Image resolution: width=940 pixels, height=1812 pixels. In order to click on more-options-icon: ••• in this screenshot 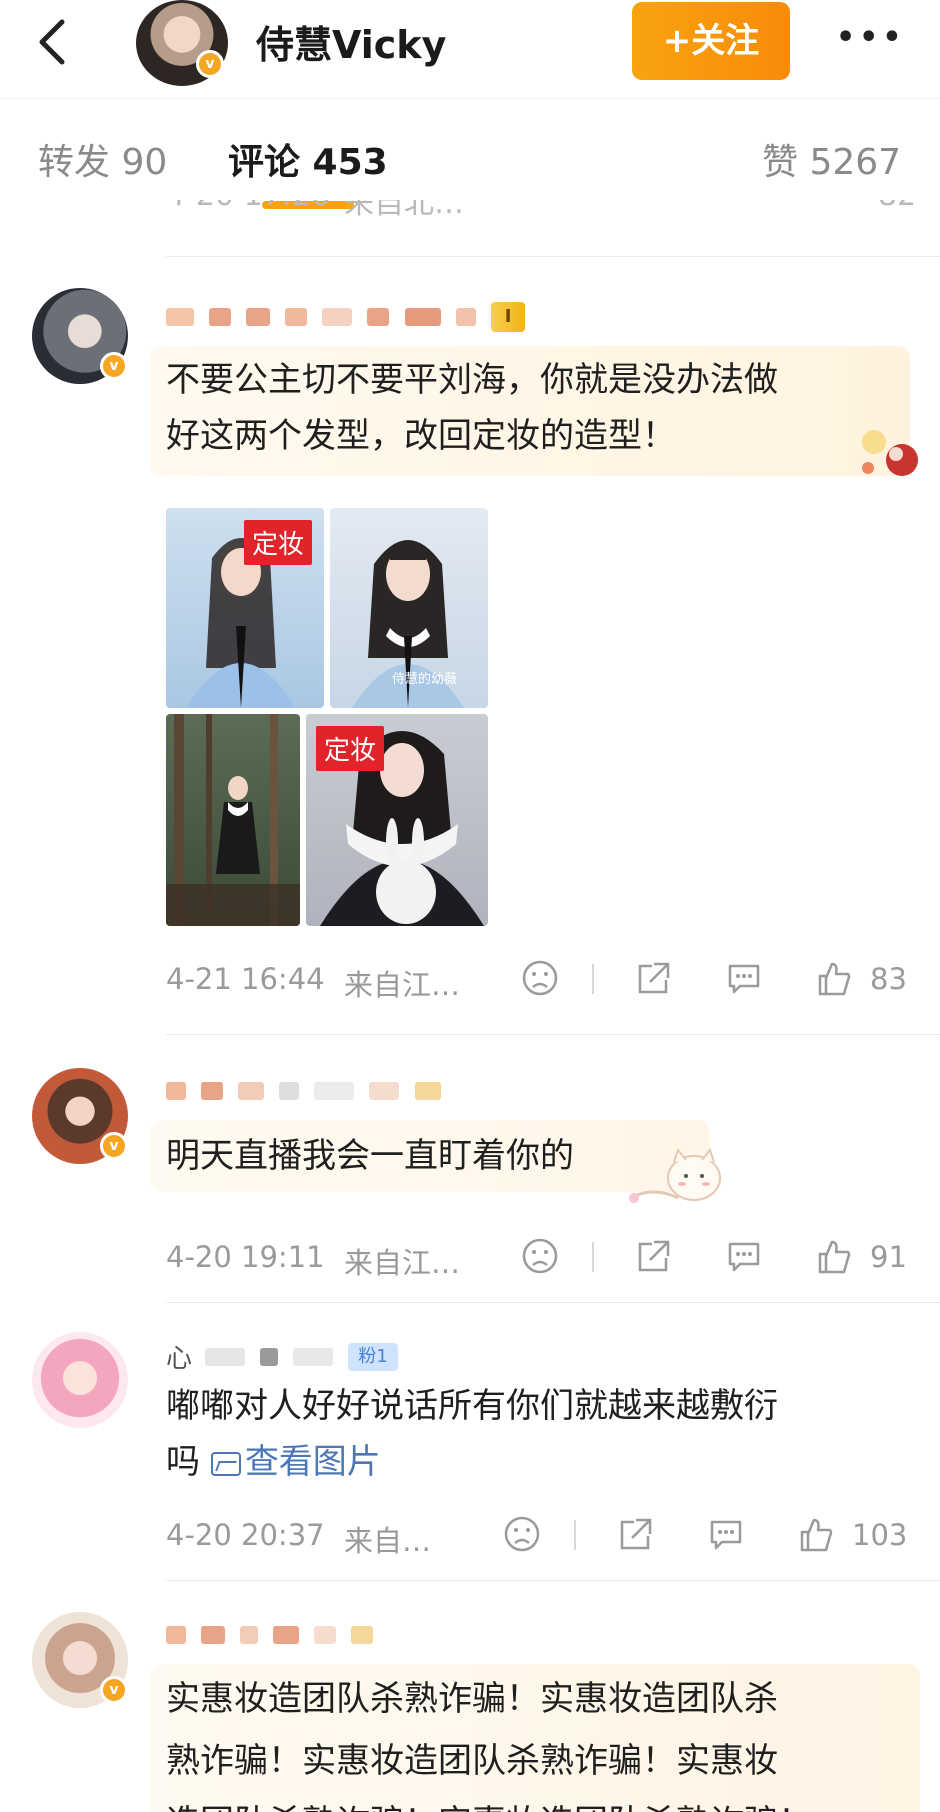, I will do `click(871, 40)`.